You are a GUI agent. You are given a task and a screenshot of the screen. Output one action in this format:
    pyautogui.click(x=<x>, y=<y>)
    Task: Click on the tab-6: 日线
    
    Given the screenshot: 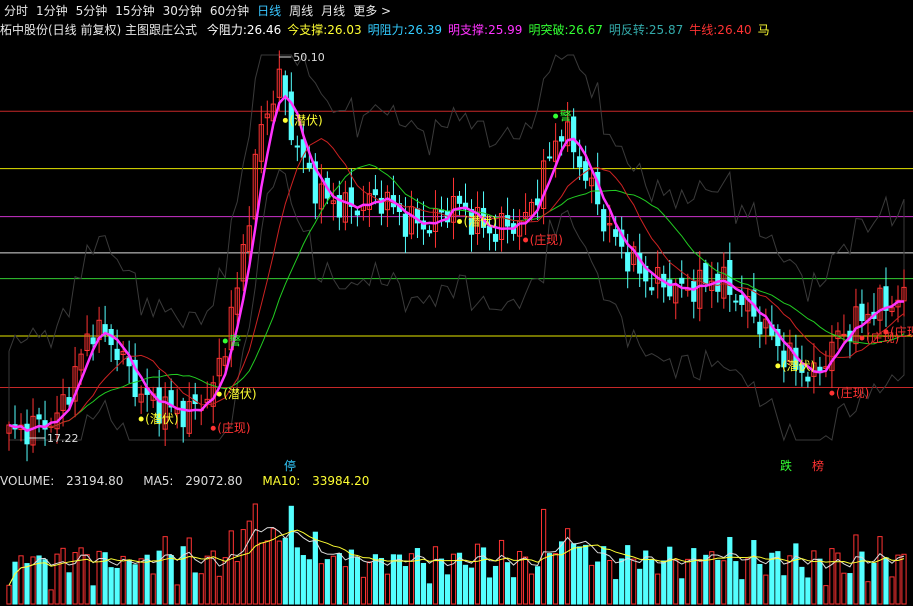 What is the action you would take?
    pyautogui.click(x=269, y=10)
    